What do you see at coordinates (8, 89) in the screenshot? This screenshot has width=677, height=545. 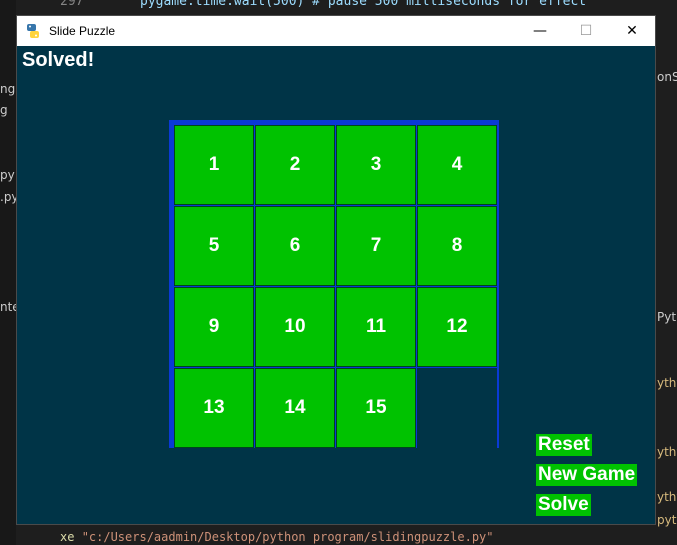 I see `left-fragment: ng` at bounding box center [8, 89].